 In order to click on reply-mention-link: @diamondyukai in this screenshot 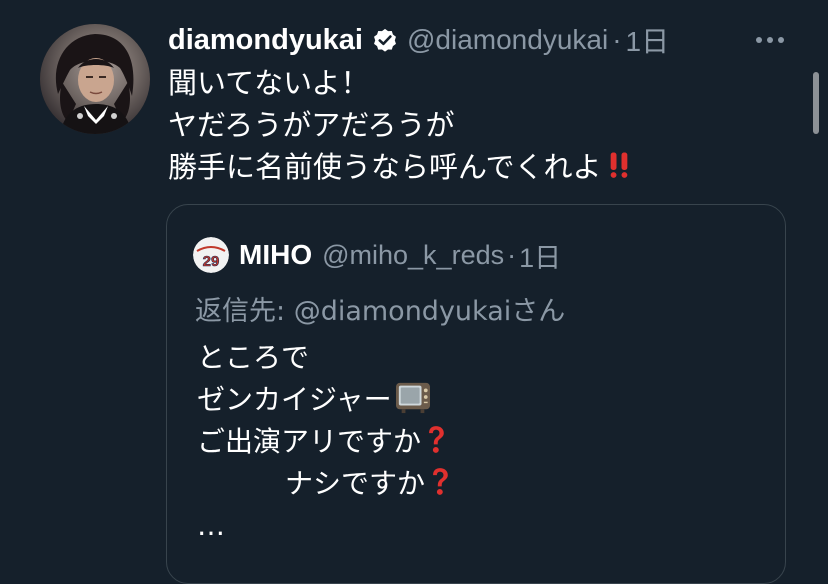, I will do `click(403, 311)`.